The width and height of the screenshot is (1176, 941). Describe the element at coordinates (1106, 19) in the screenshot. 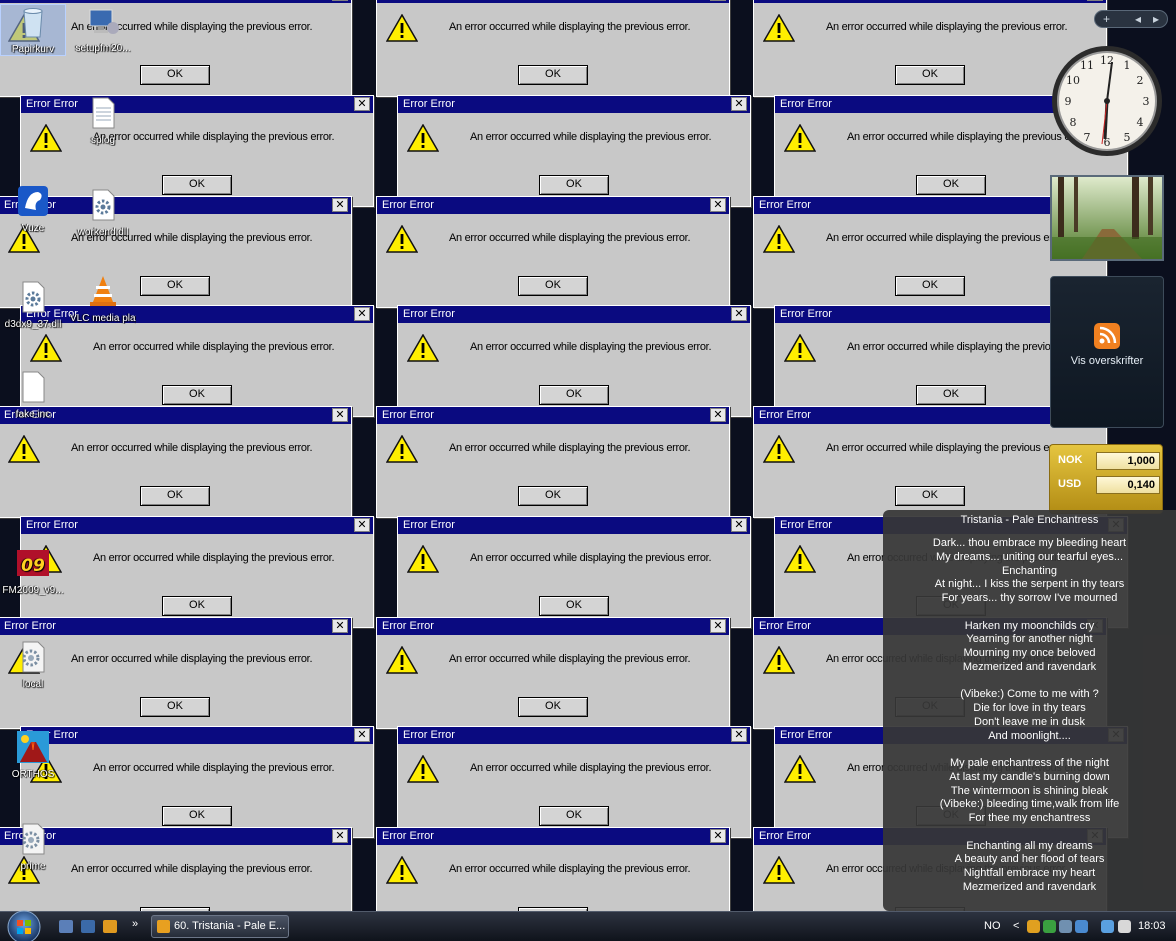

I see `add-gadget-button: +` at that location.